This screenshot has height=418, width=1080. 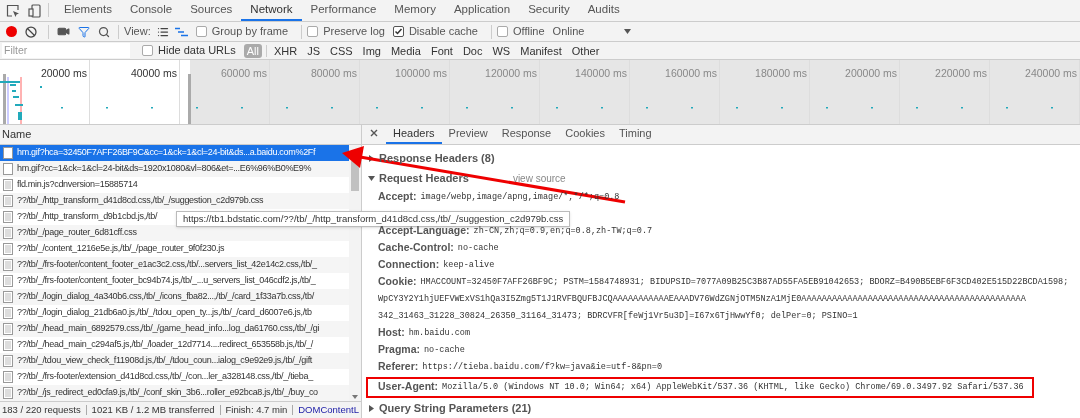 I want to click on header-name: Host:, so click(x=391, y=333).